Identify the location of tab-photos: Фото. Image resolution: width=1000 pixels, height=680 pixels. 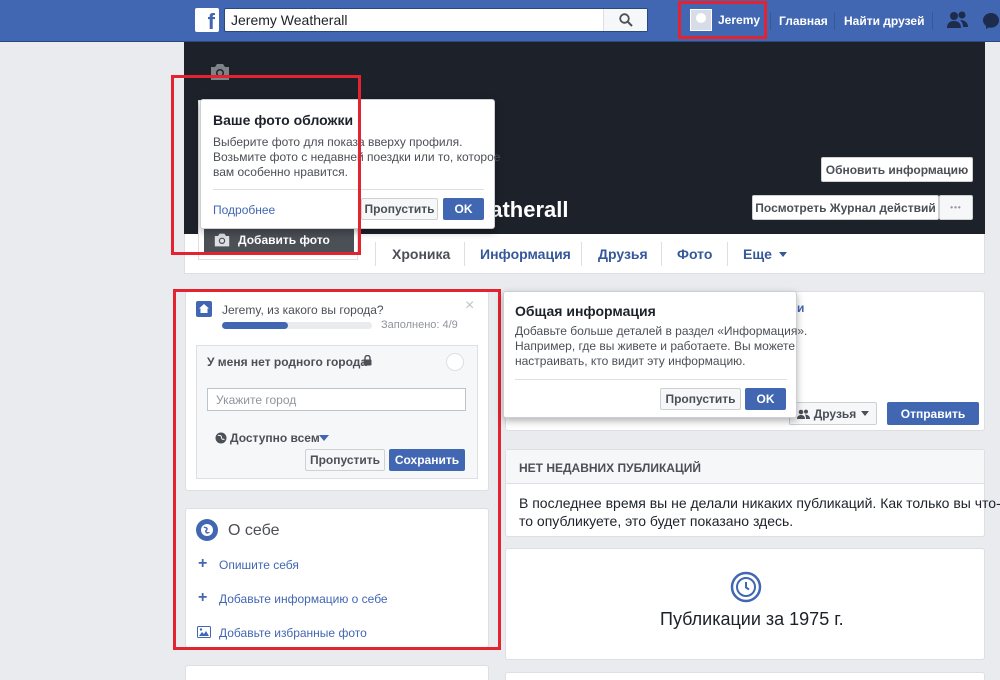
(694, 254).